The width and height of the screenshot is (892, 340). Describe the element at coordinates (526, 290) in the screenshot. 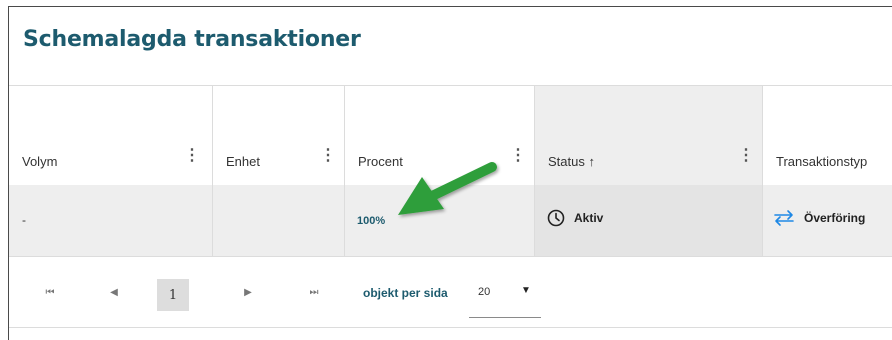

I see `chevron-down-icon: ▼` at that location.